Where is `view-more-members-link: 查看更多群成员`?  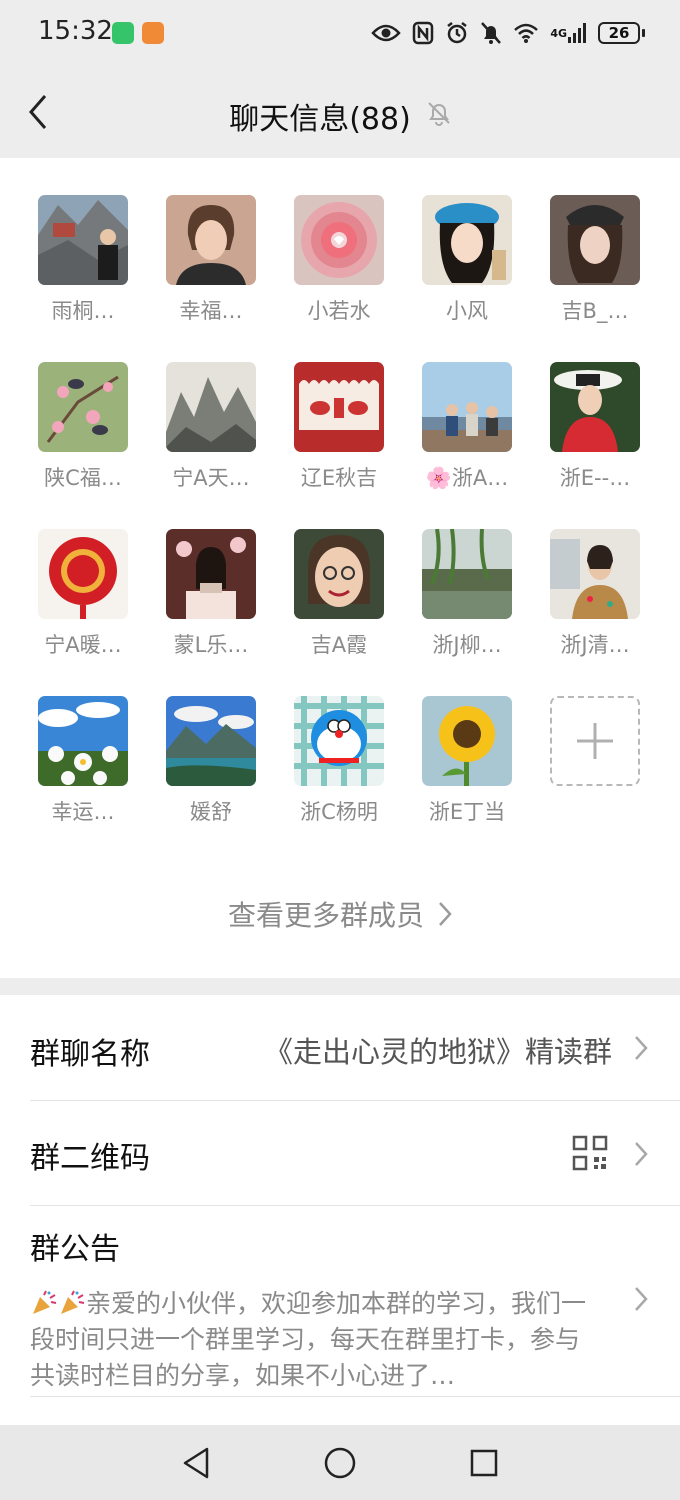
view-more-members-link: 查看更多群成员 is located at coordinates (340, 914).